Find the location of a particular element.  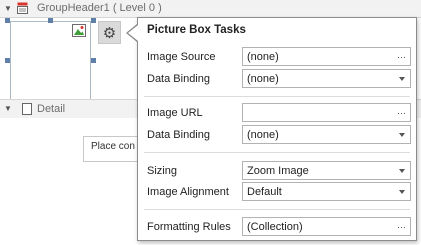

group-header-band: ▼ GroupHeader1 ( Level 0 ) is located at coordinates (210, 9).